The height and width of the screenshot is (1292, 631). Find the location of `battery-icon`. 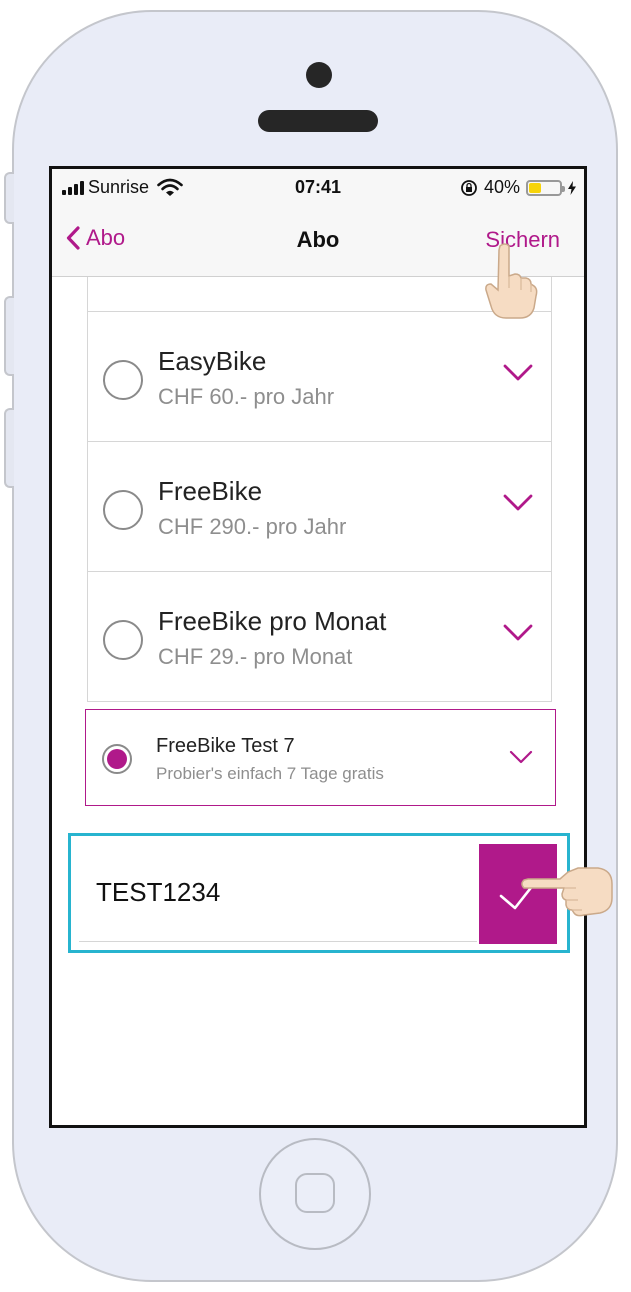

battery-icon is located at coordinates (545, 187).